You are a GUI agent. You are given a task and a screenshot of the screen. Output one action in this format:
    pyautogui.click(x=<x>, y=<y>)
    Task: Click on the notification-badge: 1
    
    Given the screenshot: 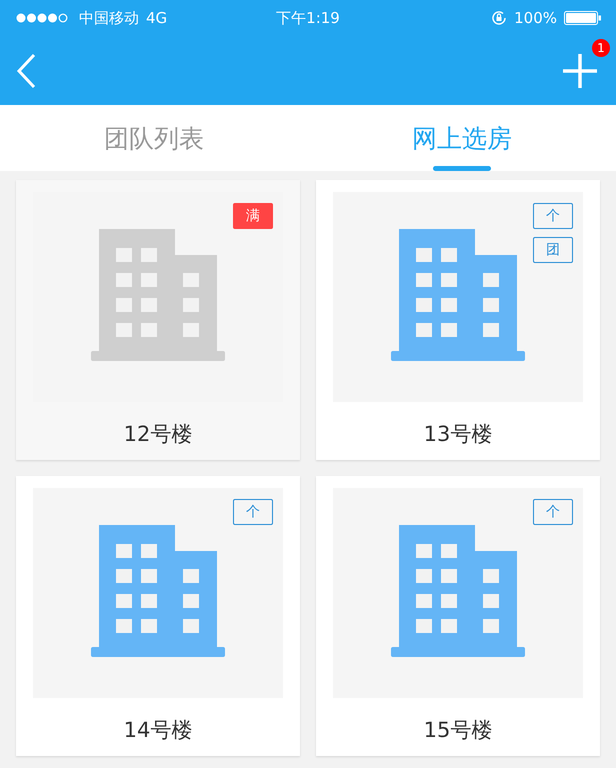 What is the action you would take?
    pyautogui.click(x=601, y=47)
    